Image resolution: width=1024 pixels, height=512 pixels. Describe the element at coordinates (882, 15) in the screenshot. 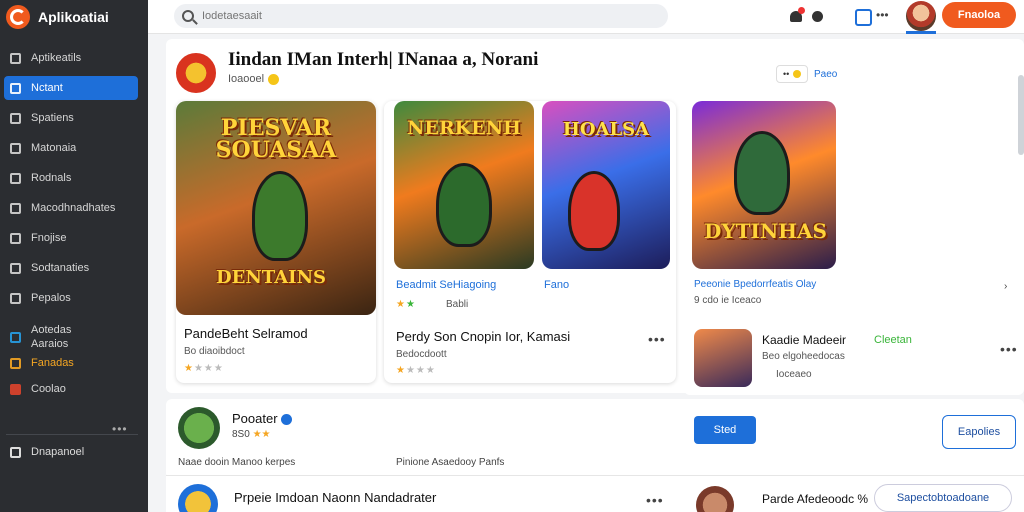

I see `more-dots-icon: •••` at that location.